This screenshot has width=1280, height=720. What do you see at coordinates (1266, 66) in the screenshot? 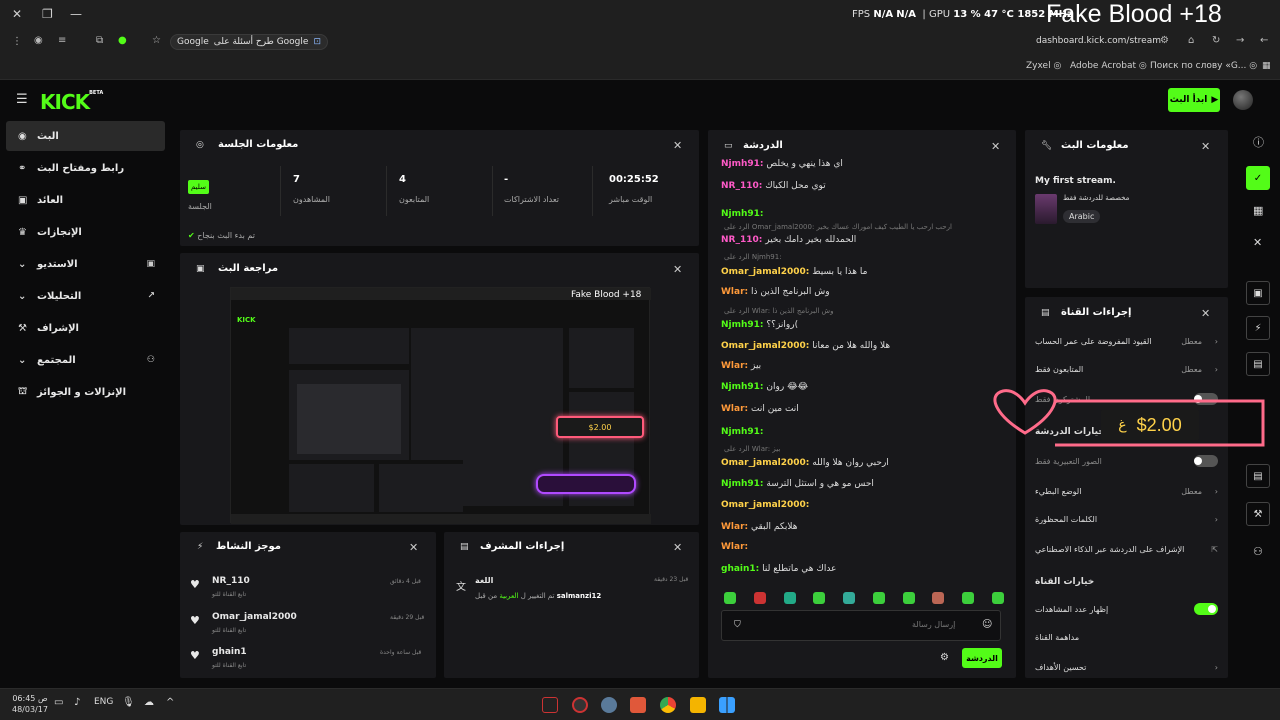
I see `all-bookmarks-icon: ▦` at bounding box center [1266, 66].